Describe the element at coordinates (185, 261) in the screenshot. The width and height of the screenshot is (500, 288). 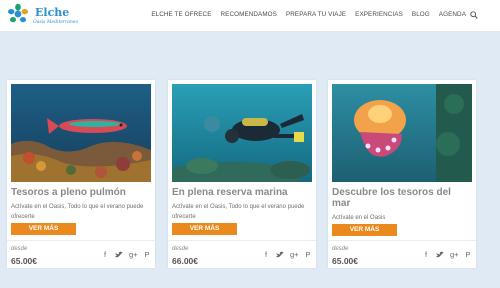
I see `price: 66.00€` at that location.